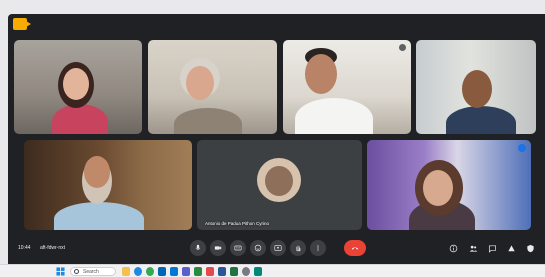 This screenshot has width=545, height=277. I want to click on host-controls-button, so click(530, 248).